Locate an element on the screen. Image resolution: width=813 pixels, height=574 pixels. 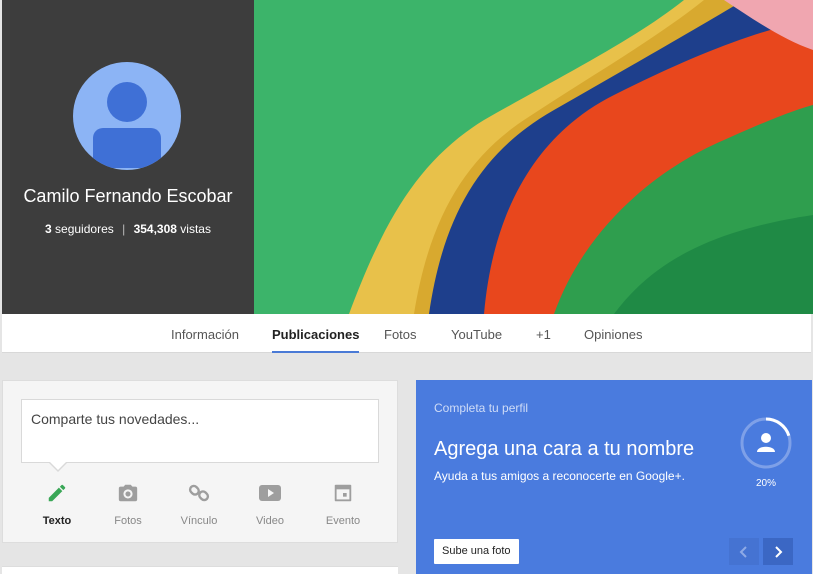
chevron-left-icon is located at coordinates (743, 551).